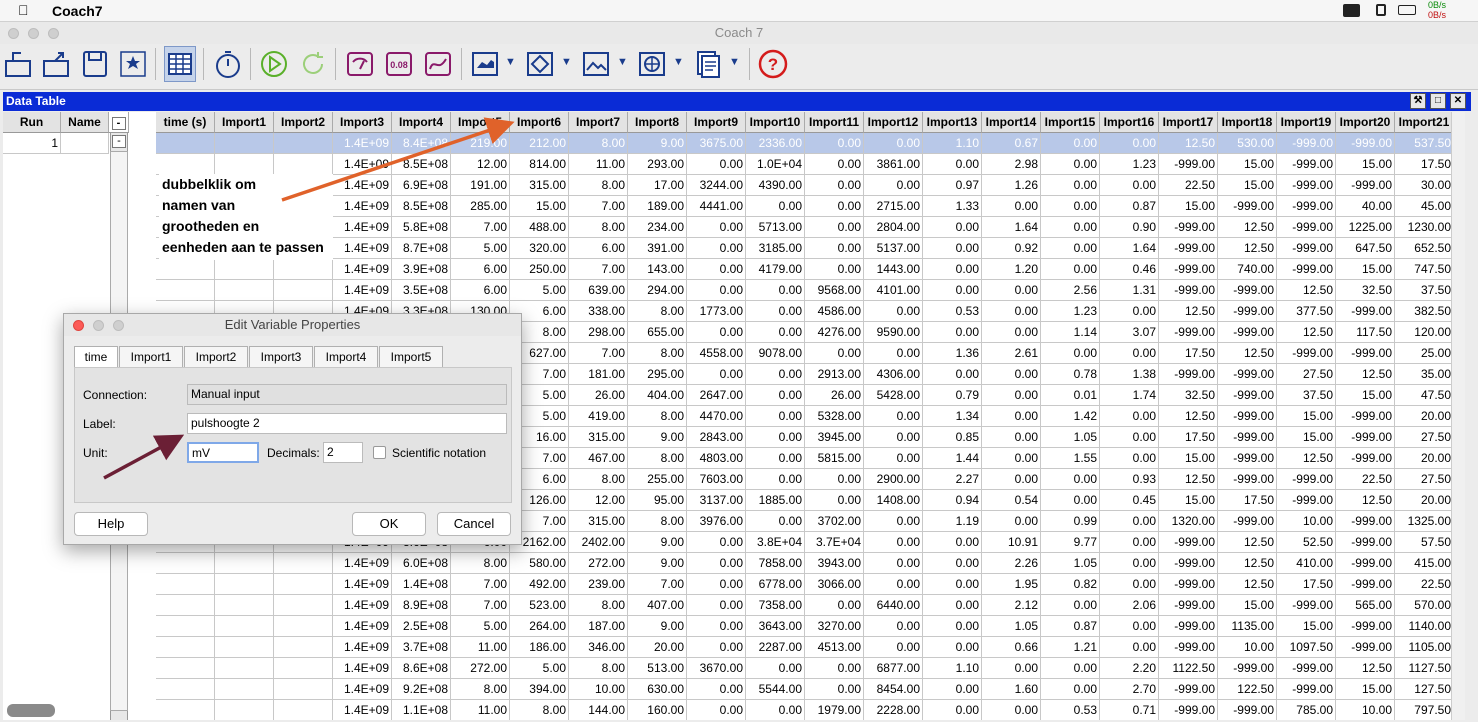 The height and width of the screenshot is (722, 1478). Describe the element at coordinates (1011, 584) in the screenshot. I see `table-cell: 1.95` at that location.